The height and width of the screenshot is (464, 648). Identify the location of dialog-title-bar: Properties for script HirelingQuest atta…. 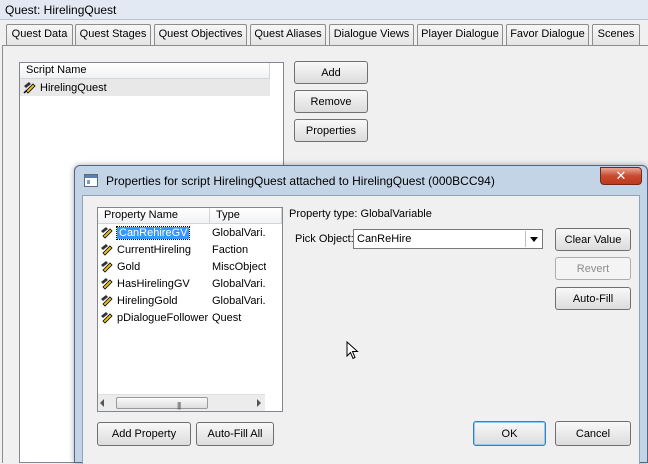
(361, 180).